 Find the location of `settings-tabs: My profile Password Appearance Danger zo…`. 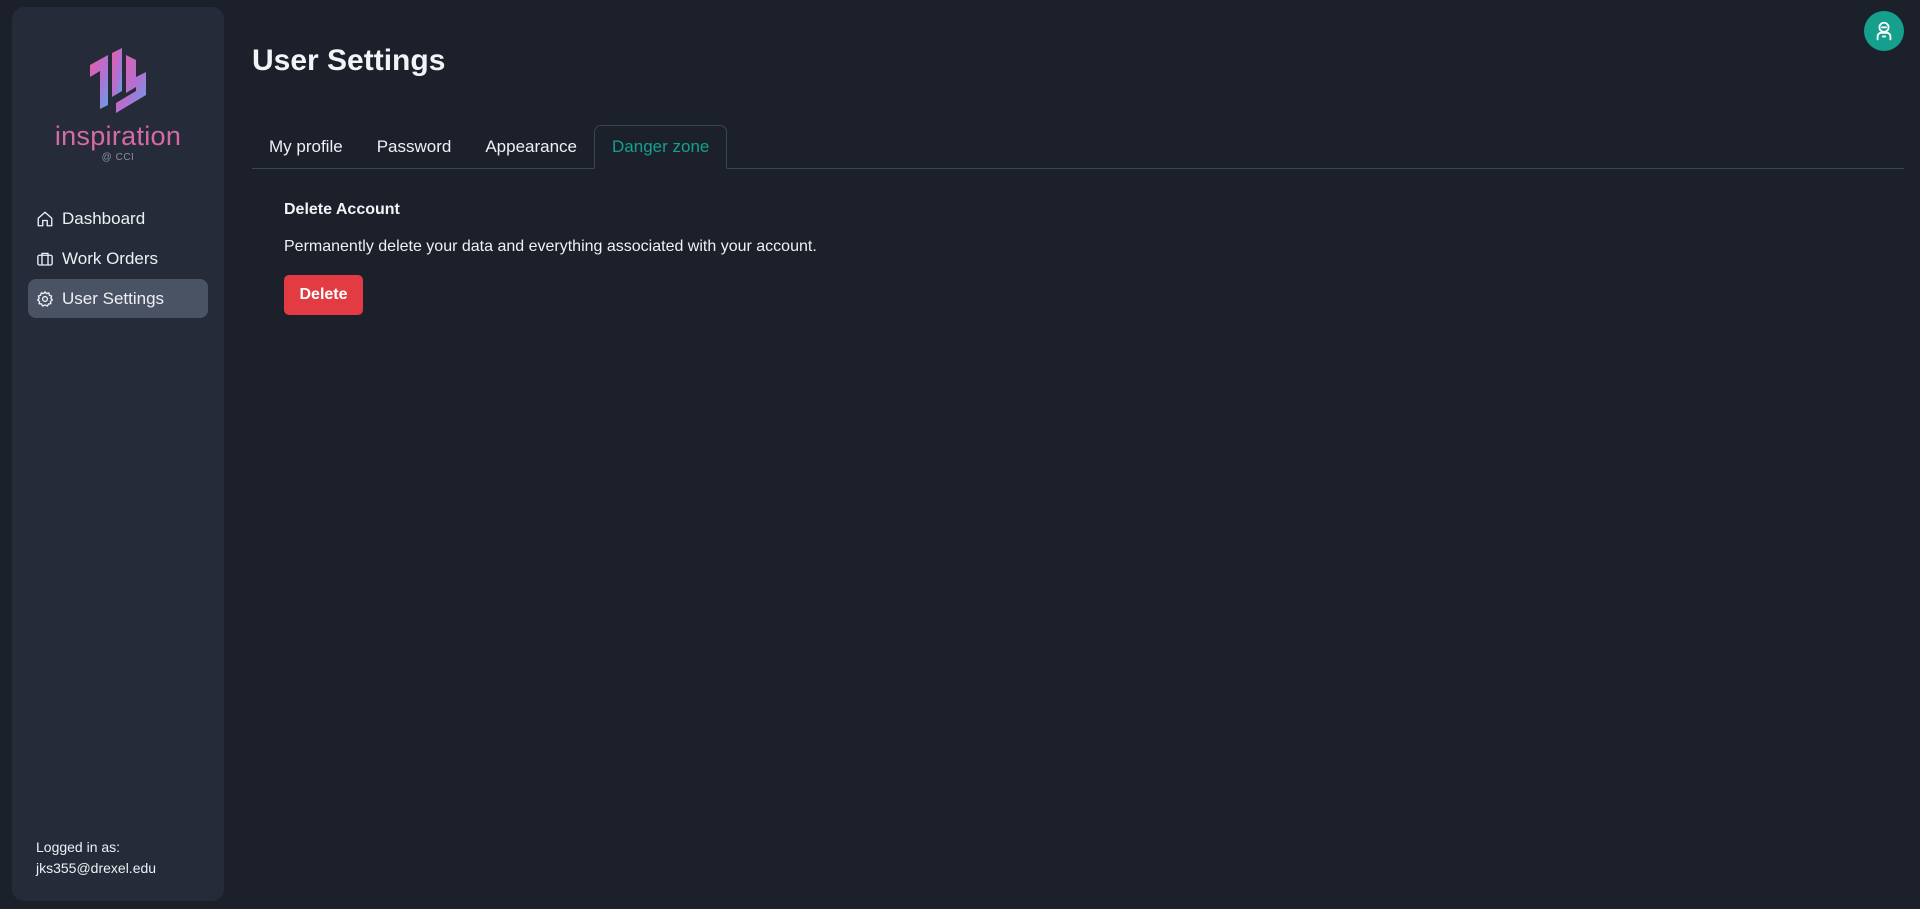

settings-tabs: My profile Password Appearance Danger zo… is located at coordinates (1078, 147).